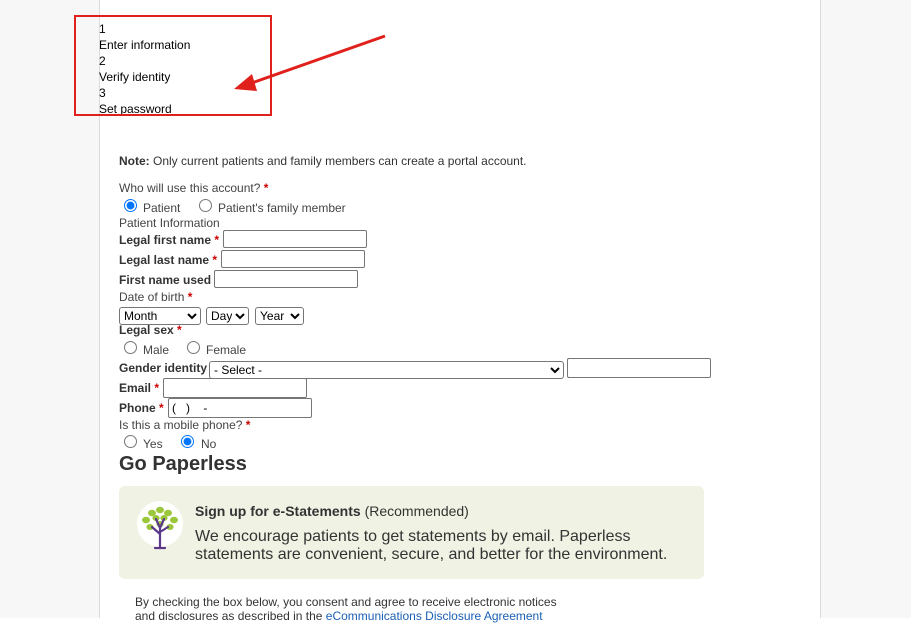 The width and height of the screenshot is (911, 623). I want to click on mobile-yes-label: Yes, so click(153, 444).